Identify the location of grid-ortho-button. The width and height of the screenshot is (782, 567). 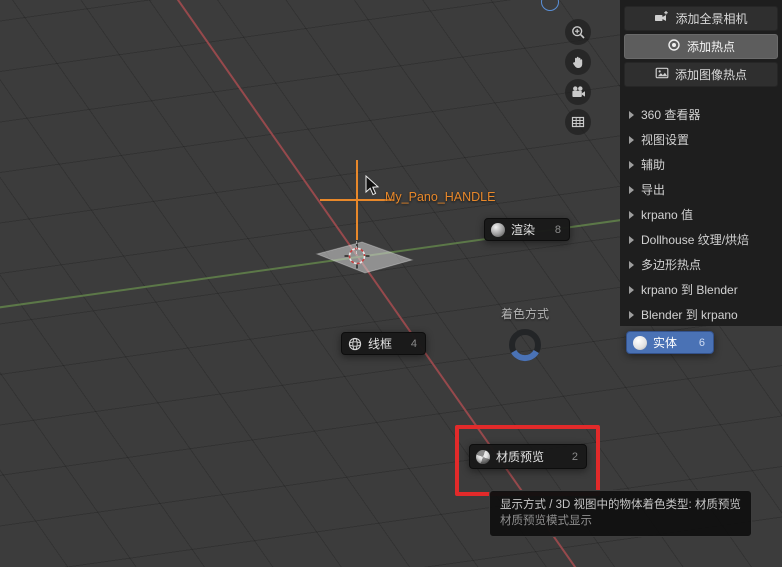
(578, 122).